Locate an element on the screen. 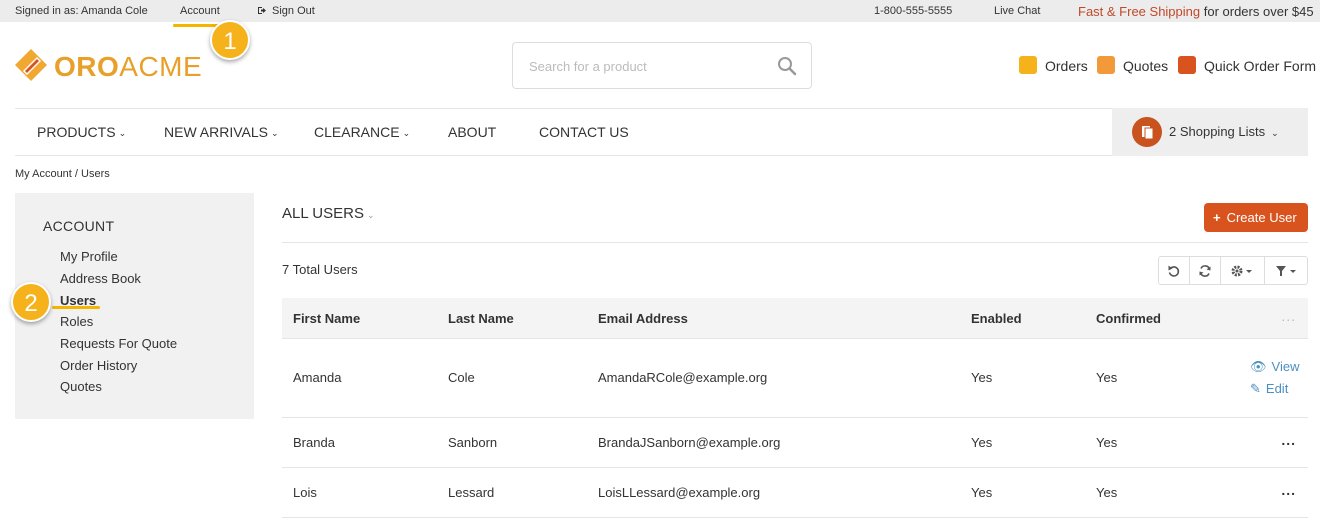 The image size is (1320, 518). column-header-enabled: Enabled is located at coordinates (996, 318).